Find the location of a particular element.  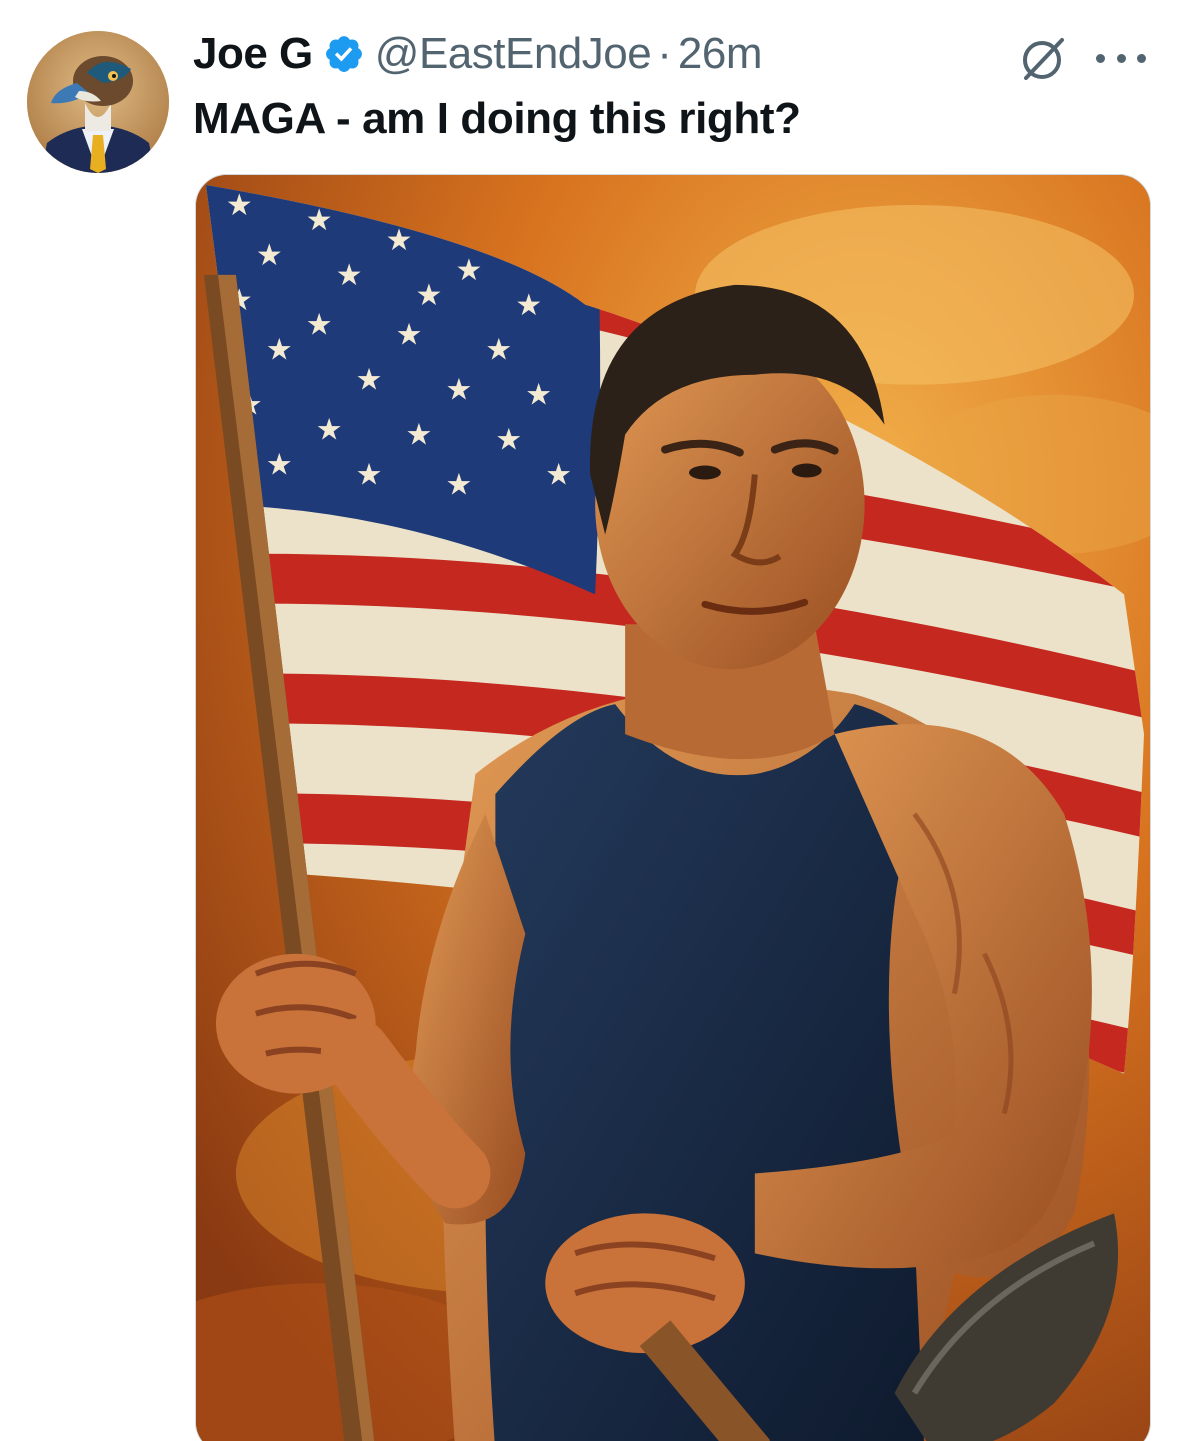

author-handle: @EastEndJoe is located at coordinates (513, 54).